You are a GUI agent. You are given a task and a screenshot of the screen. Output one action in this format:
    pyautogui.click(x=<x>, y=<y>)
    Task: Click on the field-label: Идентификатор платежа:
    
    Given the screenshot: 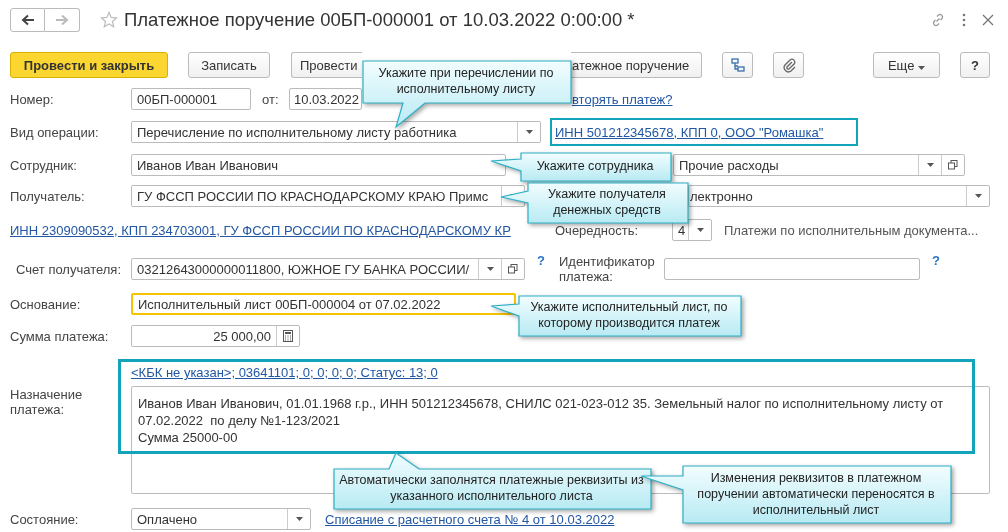 What is the action you would take?
    pyautogui.click(x=607, y=269)
    